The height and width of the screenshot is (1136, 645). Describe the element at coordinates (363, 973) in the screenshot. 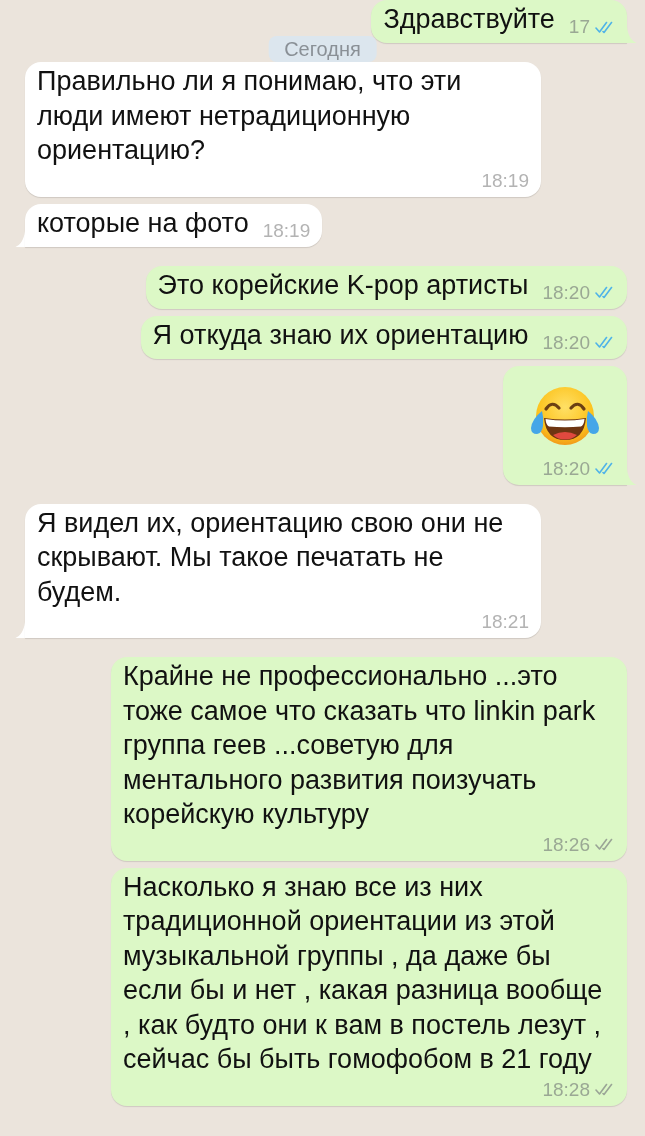

I see `message-text: Насколько я знаю все из них традиционной ориентации из этой музыкальной группы , да даже бы если бы и нет , какая разница вообще , как будто они к вам в постель лезут , сейчас бы быть гомофобом в 21 году` at that location.